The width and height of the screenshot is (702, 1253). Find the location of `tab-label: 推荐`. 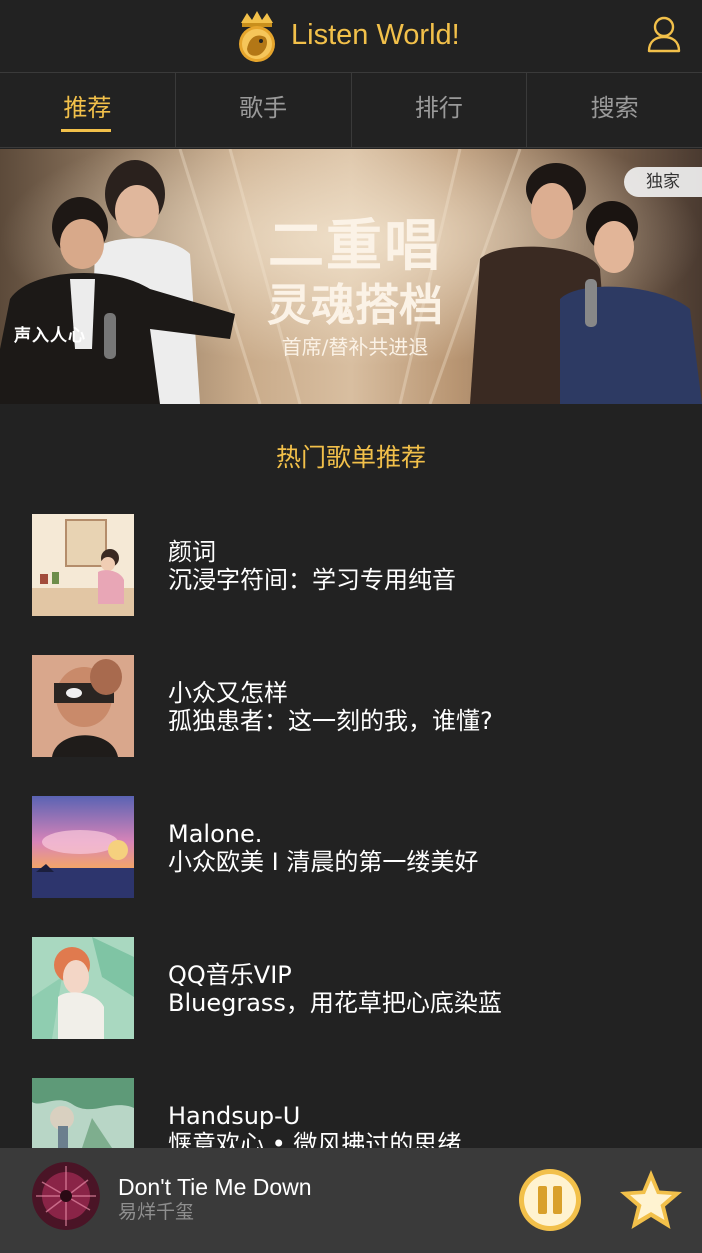

tab-label: 推荐 is located at coordinates (87, 108).